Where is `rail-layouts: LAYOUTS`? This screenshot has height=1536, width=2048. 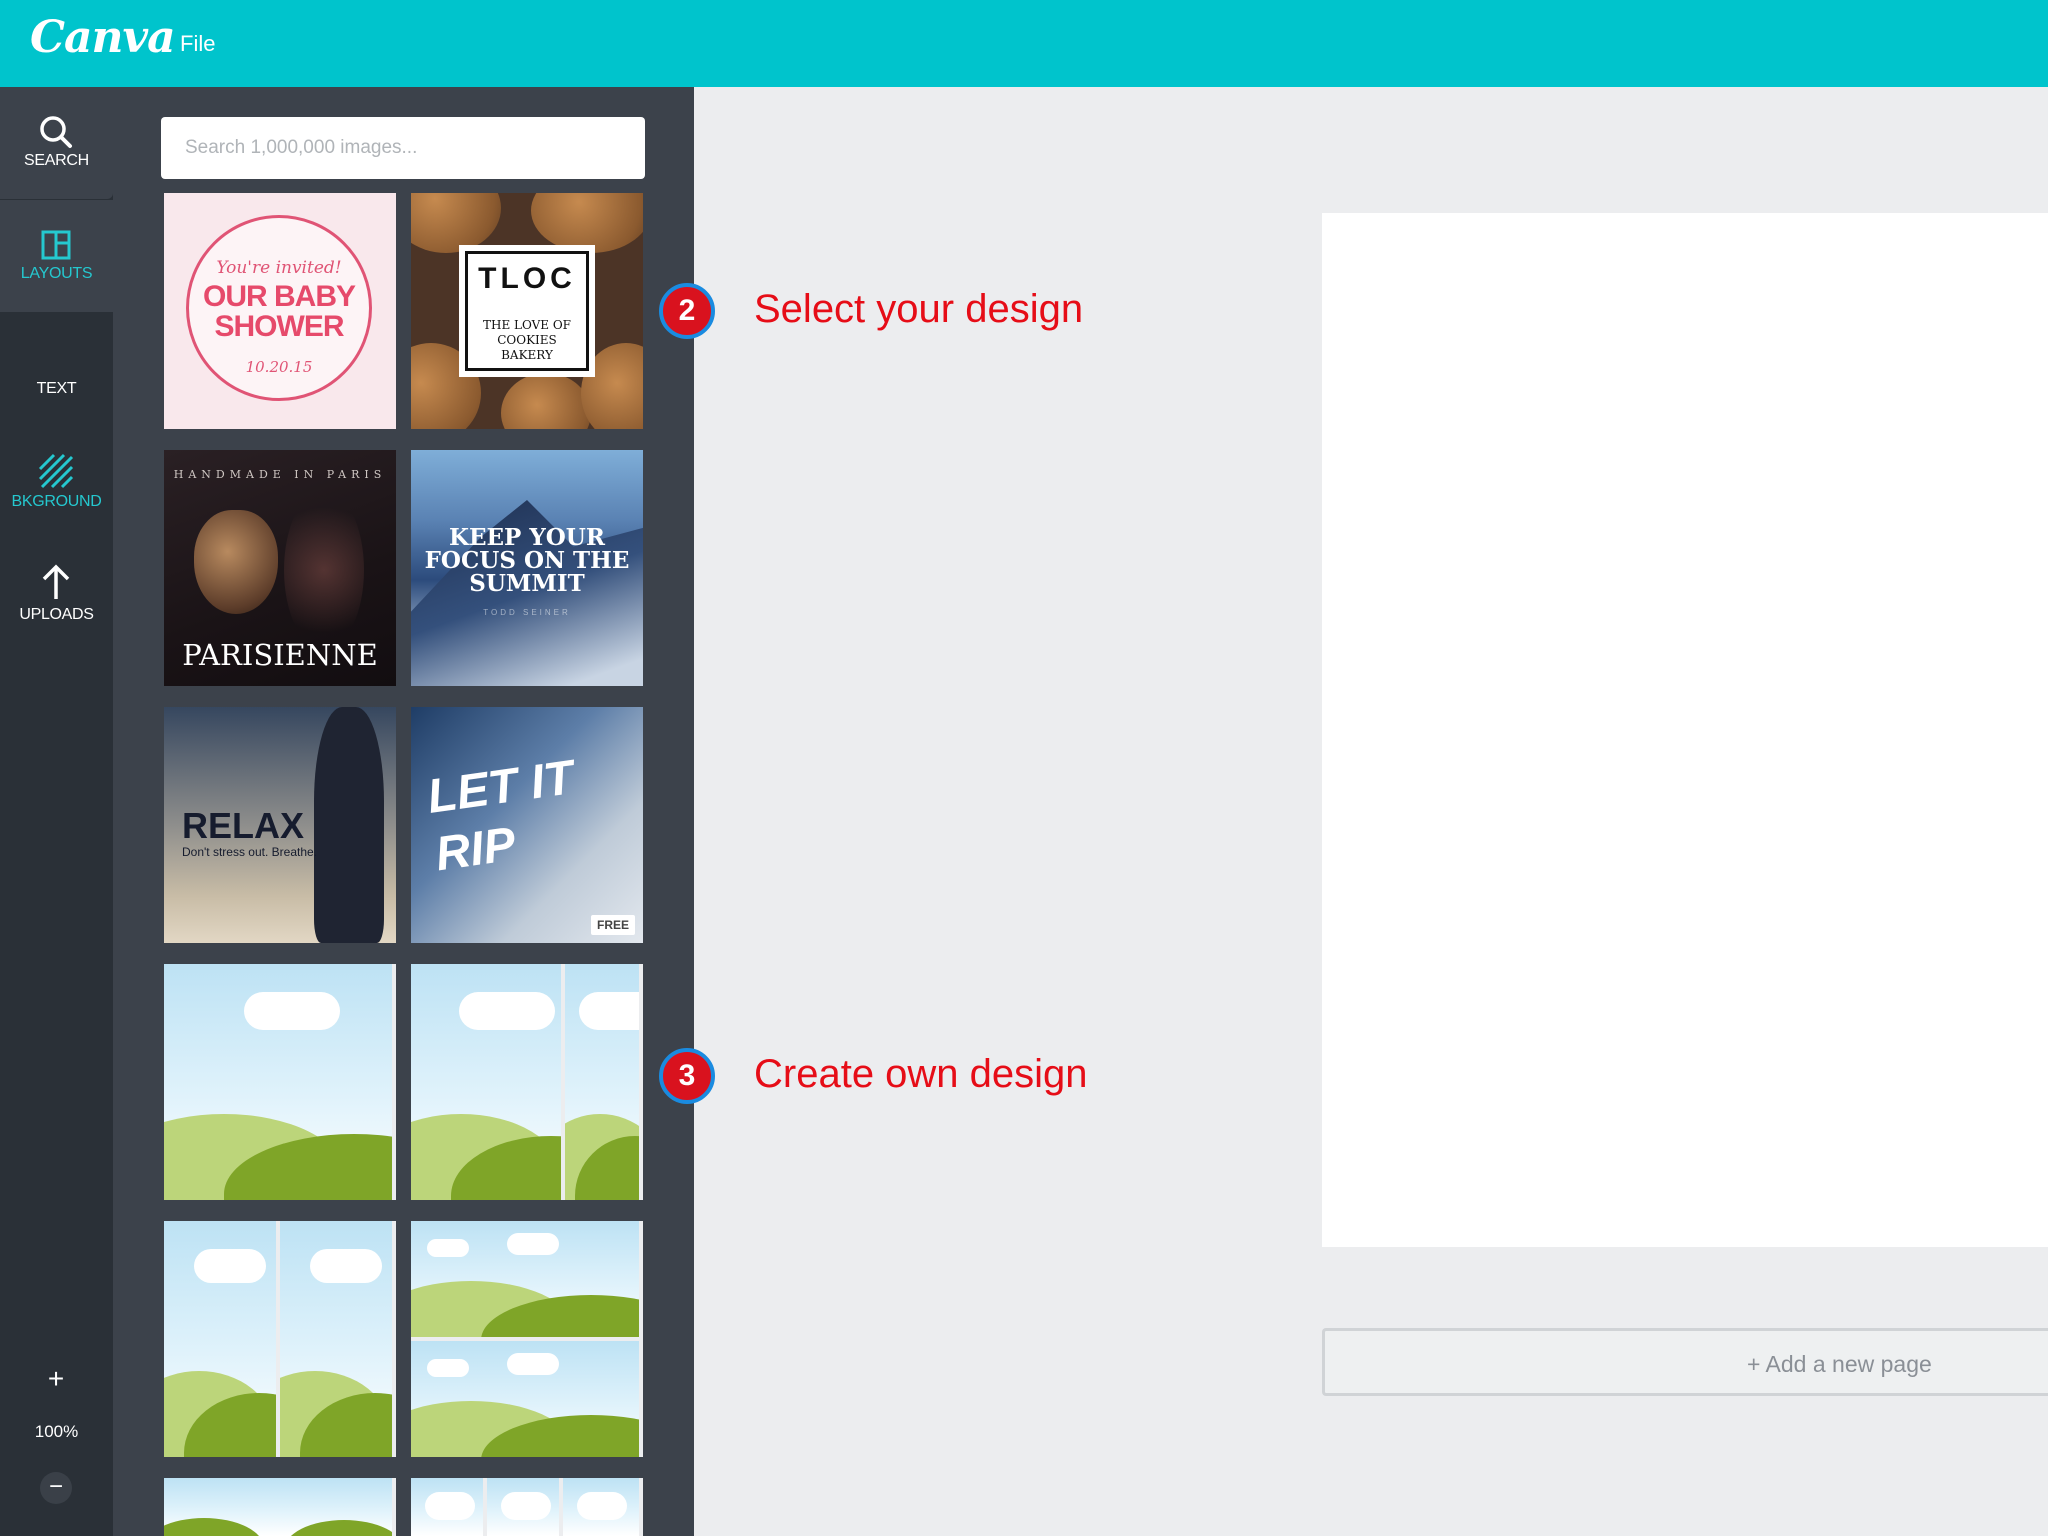 rail-layouts: LAYOUTS is located at coordinates (56, 256).